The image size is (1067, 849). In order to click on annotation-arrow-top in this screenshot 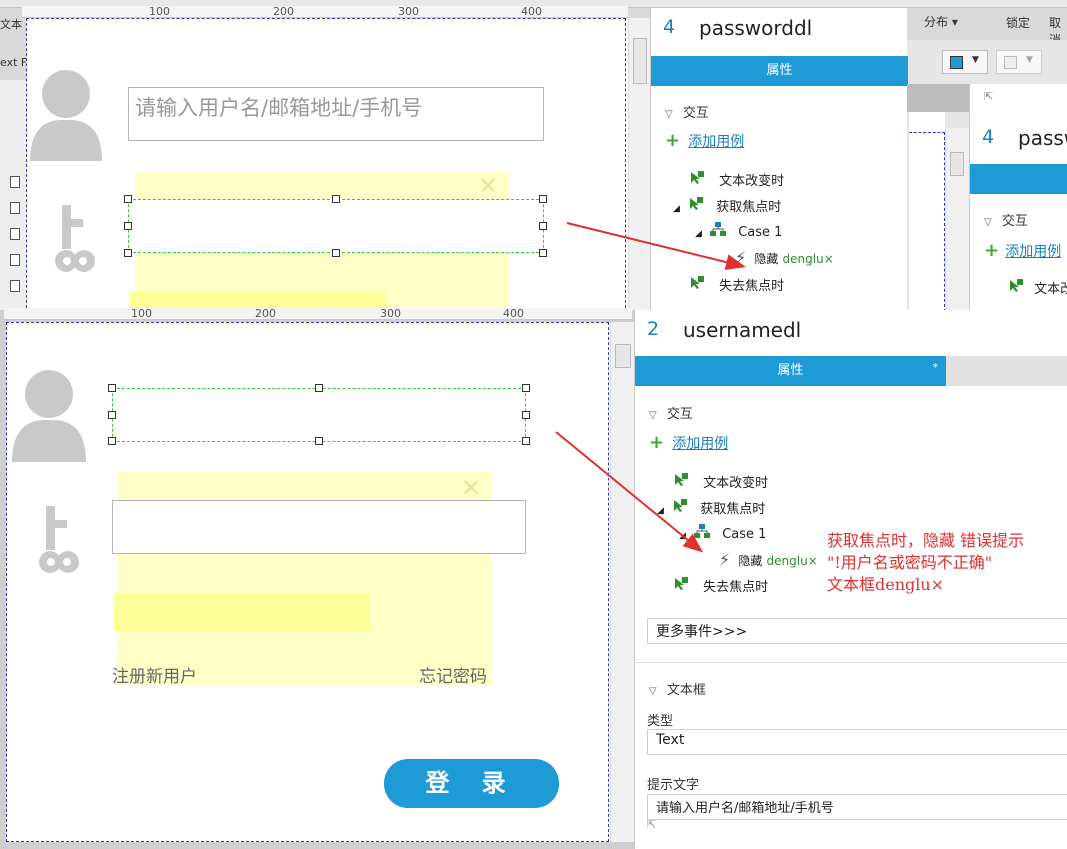, I will do `click(656, 246)`.